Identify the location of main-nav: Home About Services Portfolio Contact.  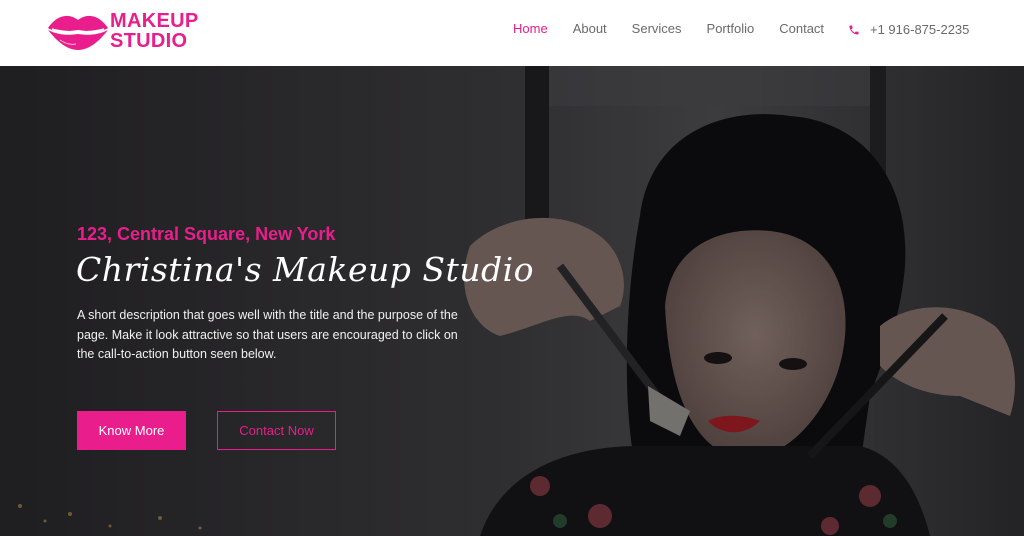
(681, 28).